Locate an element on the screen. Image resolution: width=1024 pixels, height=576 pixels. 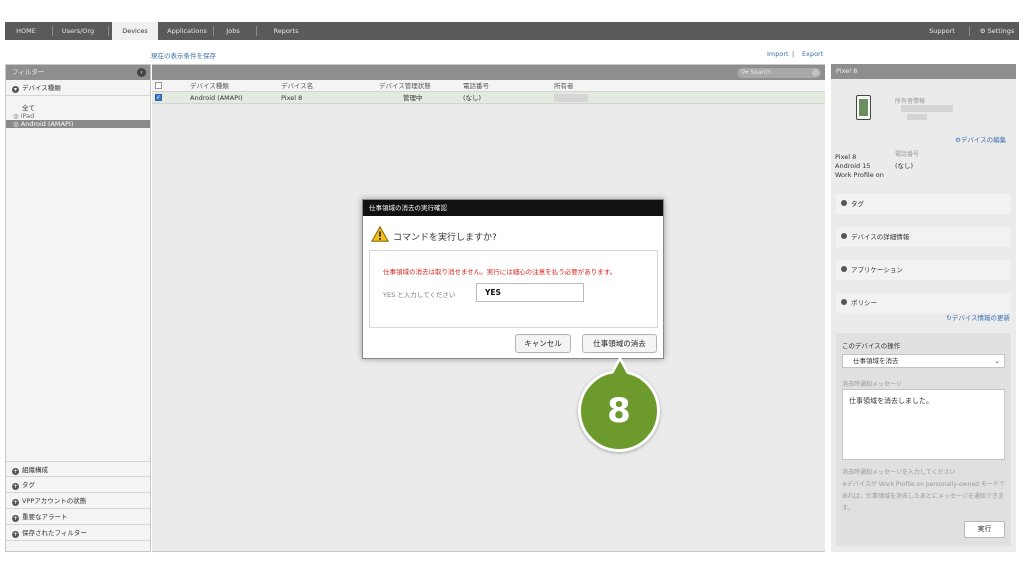
confirm-input-label: YES と入力してください is located at coordinates (419, 295).